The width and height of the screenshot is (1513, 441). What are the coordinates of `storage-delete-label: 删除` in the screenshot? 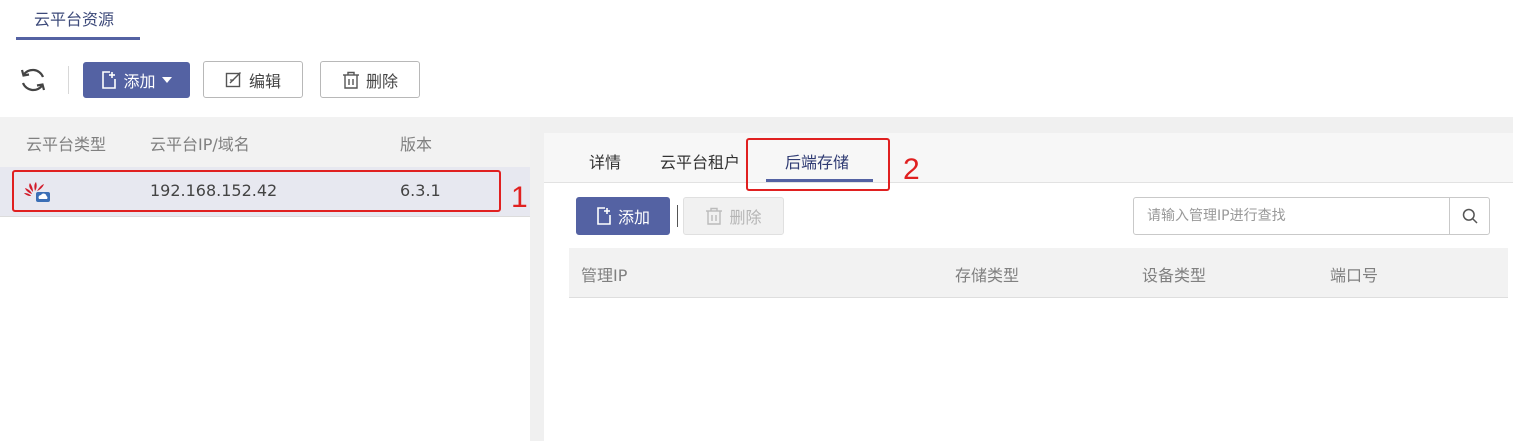 It's located at (745, 217).